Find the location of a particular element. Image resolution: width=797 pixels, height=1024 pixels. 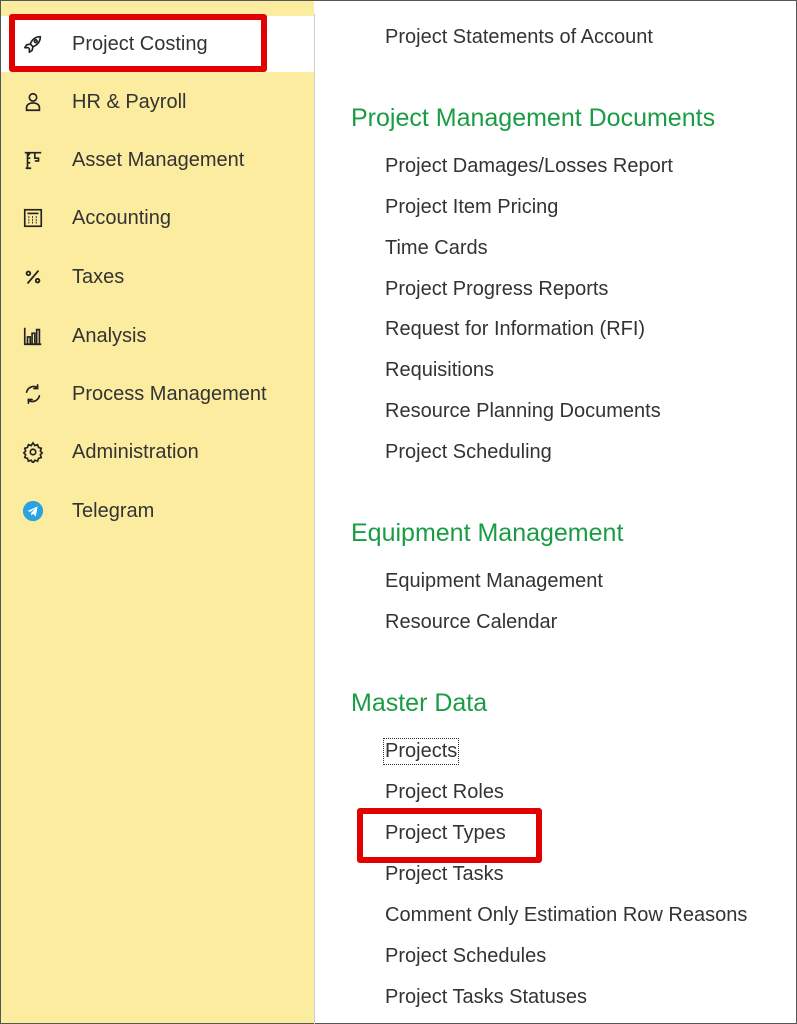

link-project-schedules: Project Schedules is located at coordinates (465, 956).